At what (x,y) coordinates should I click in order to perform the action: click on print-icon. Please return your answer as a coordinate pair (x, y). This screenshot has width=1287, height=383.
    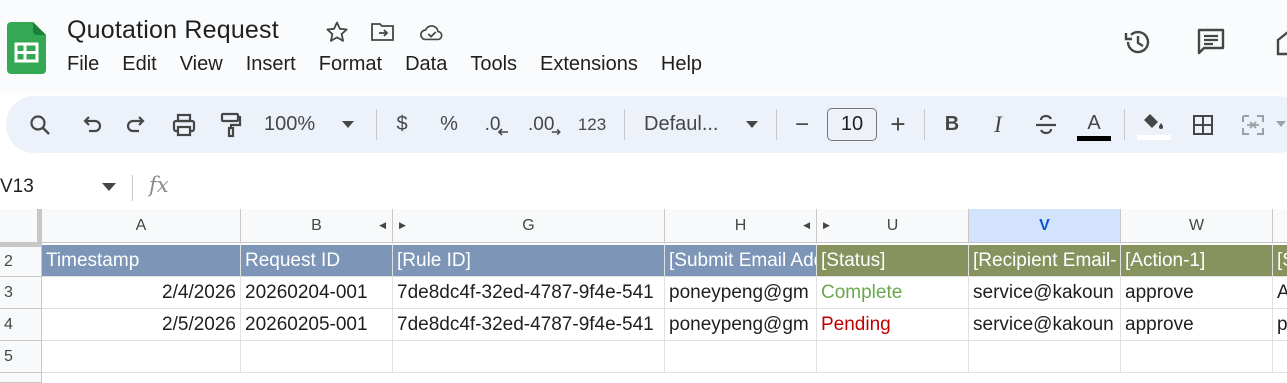
    Looking at the image, I should click on (184, 124).